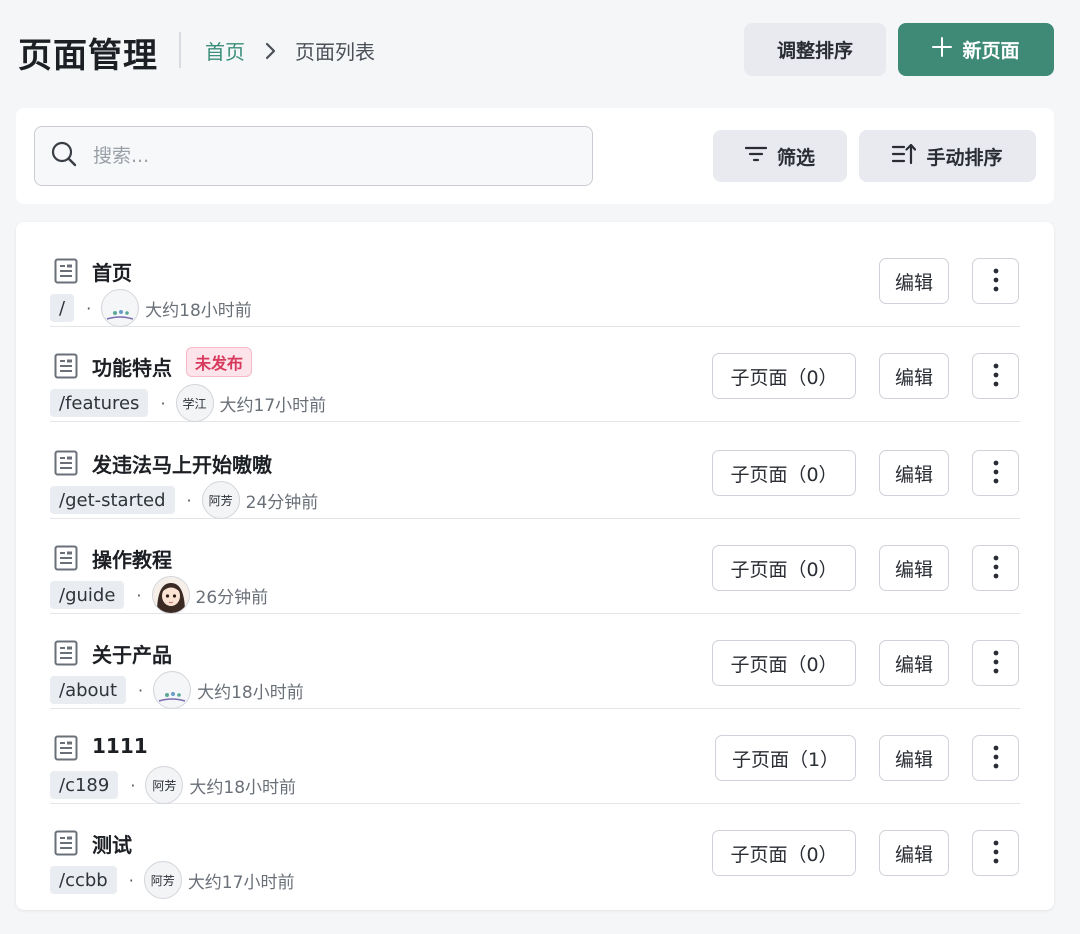 Image resolution: width=1080 pixels, height=934 pixels. Describe the element at coordinates (194, 403) in the screenshot. I see `avatar: 学江` at that location.